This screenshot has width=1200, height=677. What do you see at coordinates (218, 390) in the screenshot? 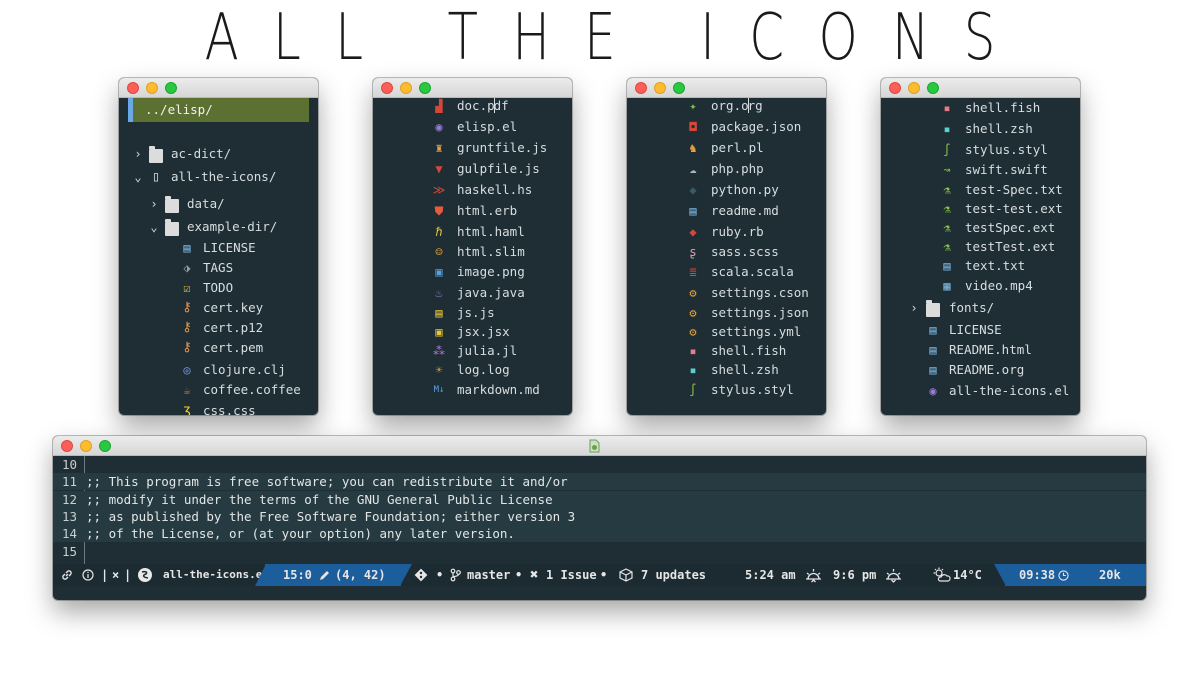
I see `tree-item-coffee-coffee: ☕ coffee.coffee` at bounding box center [218, 390].